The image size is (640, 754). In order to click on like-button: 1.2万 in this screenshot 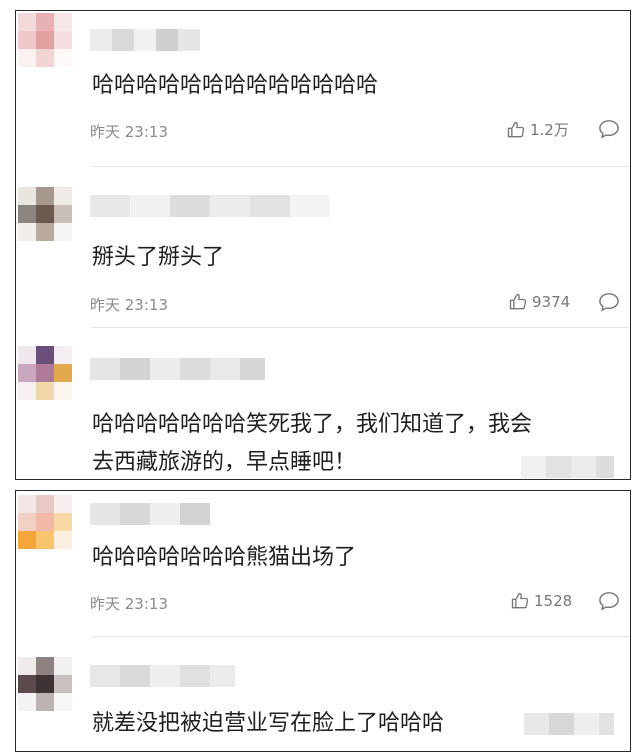, I will do `click(537, 129)`.